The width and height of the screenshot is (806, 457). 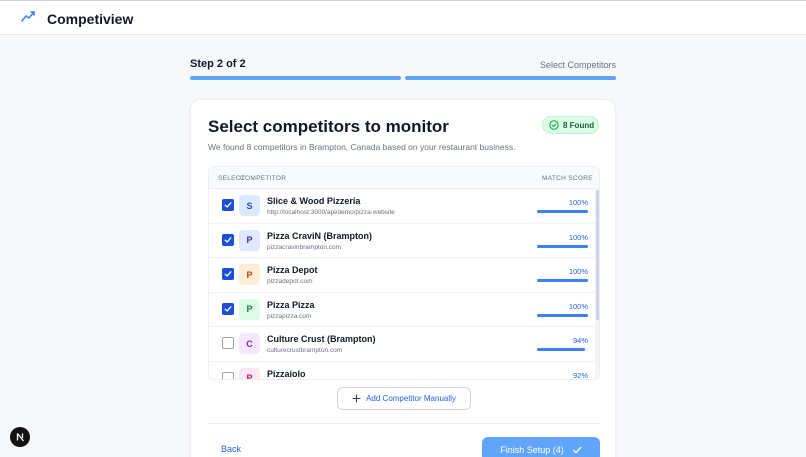 I want to click on finish-setup-label: Finish Setup (4), so click(x=532, y=449).